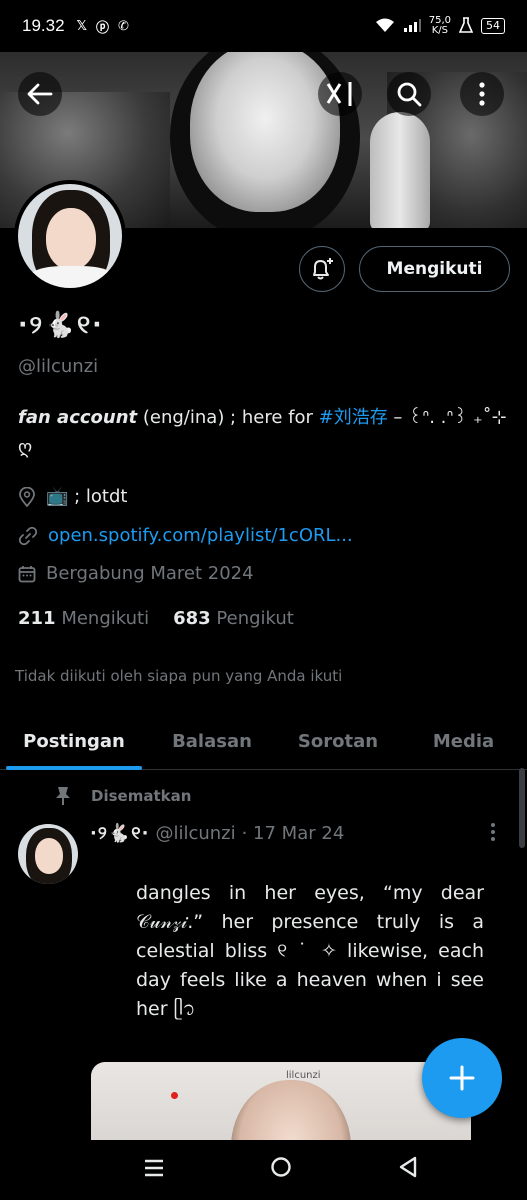 This screenshot has width=527, height=1200. I want to click on tweet-more-button, so click(493, 834).